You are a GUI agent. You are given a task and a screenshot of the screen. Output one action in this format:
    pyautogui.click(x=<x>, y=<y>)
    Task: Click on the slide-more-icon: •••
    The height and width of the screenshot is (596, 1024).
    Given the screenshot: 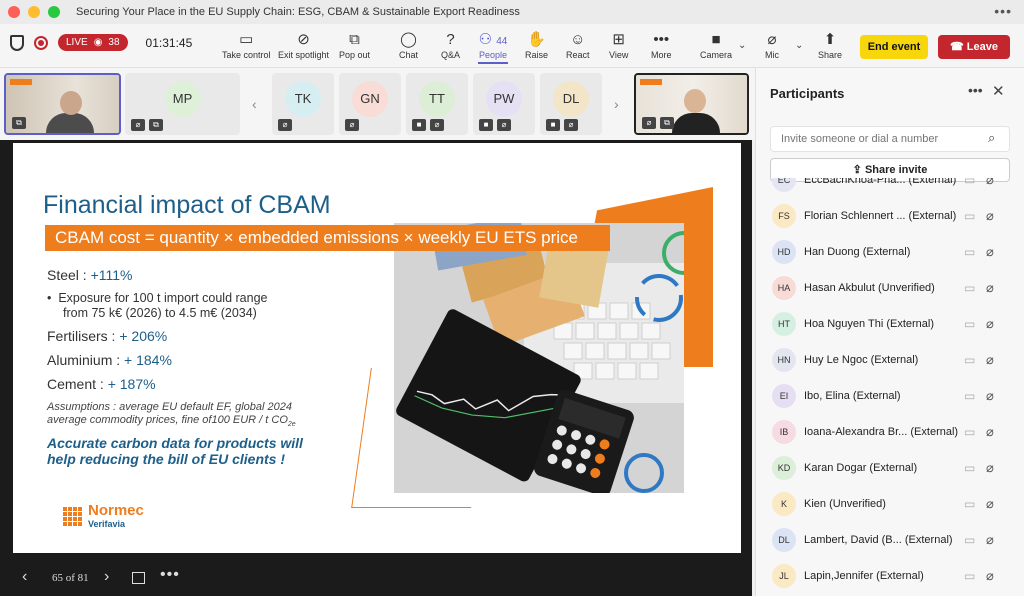 What is the action you would take?
    pyautogui.click(x=170, y=575)
    